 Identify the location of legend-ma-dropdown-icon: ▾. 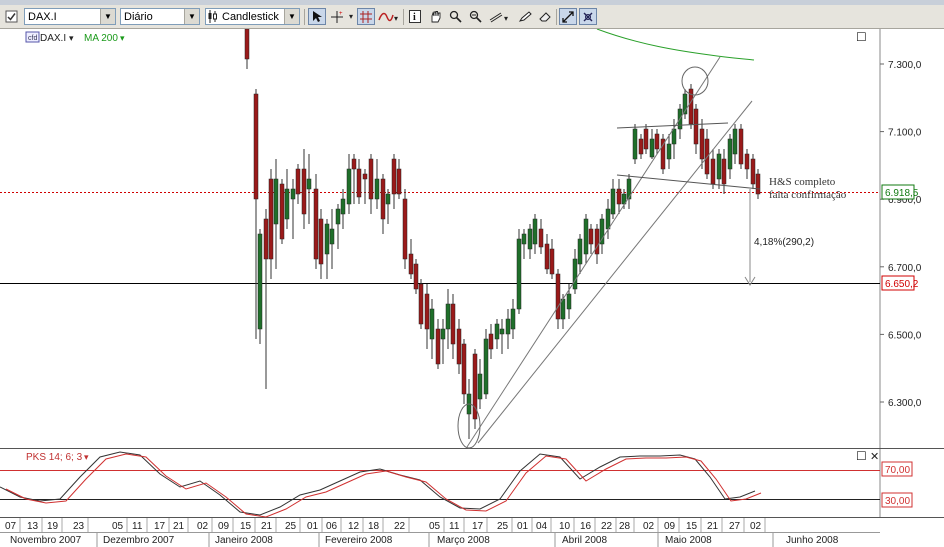
(122, 38).